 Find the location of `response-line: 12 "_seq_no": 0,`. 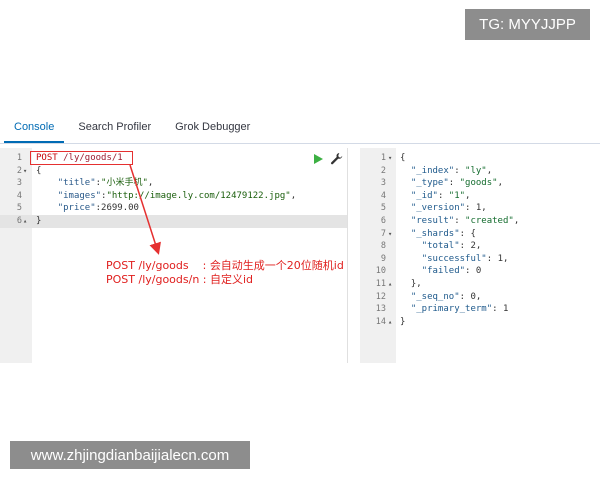

response-line: 12 "_seq_no": 0, is located at coordinates (480, 297).